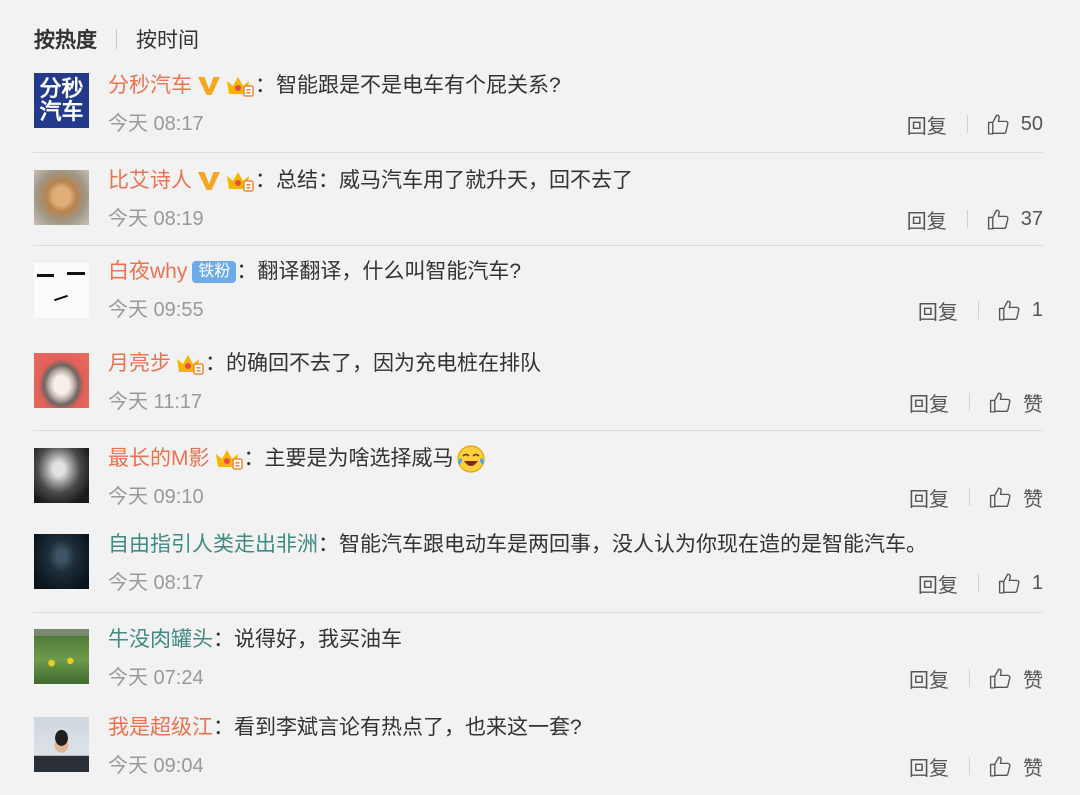 Image resolution: width=1080 pixels, height=795 pixels. I want to click on username-link: 自由指引人类走出非洲, so click(213, 545).